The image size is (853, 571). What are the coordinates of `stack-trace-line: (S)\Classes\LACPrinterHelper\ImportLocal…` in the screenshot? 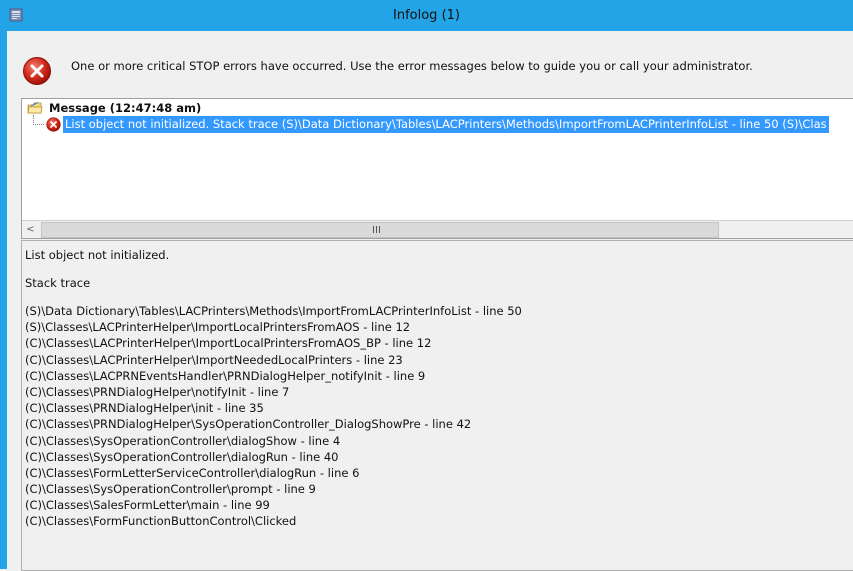 It's located at (218, 327).